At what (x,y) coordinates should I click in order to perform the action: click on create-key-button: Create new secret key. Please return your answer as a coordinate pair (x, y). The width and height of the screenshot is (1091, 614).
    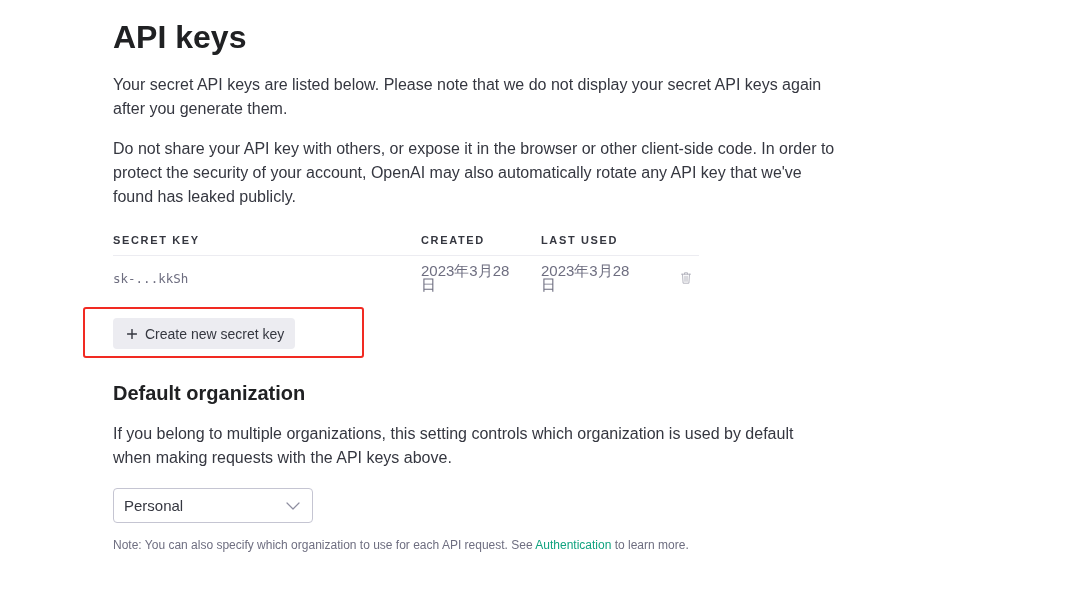
    Looking at the image, I should click on (204, 333).